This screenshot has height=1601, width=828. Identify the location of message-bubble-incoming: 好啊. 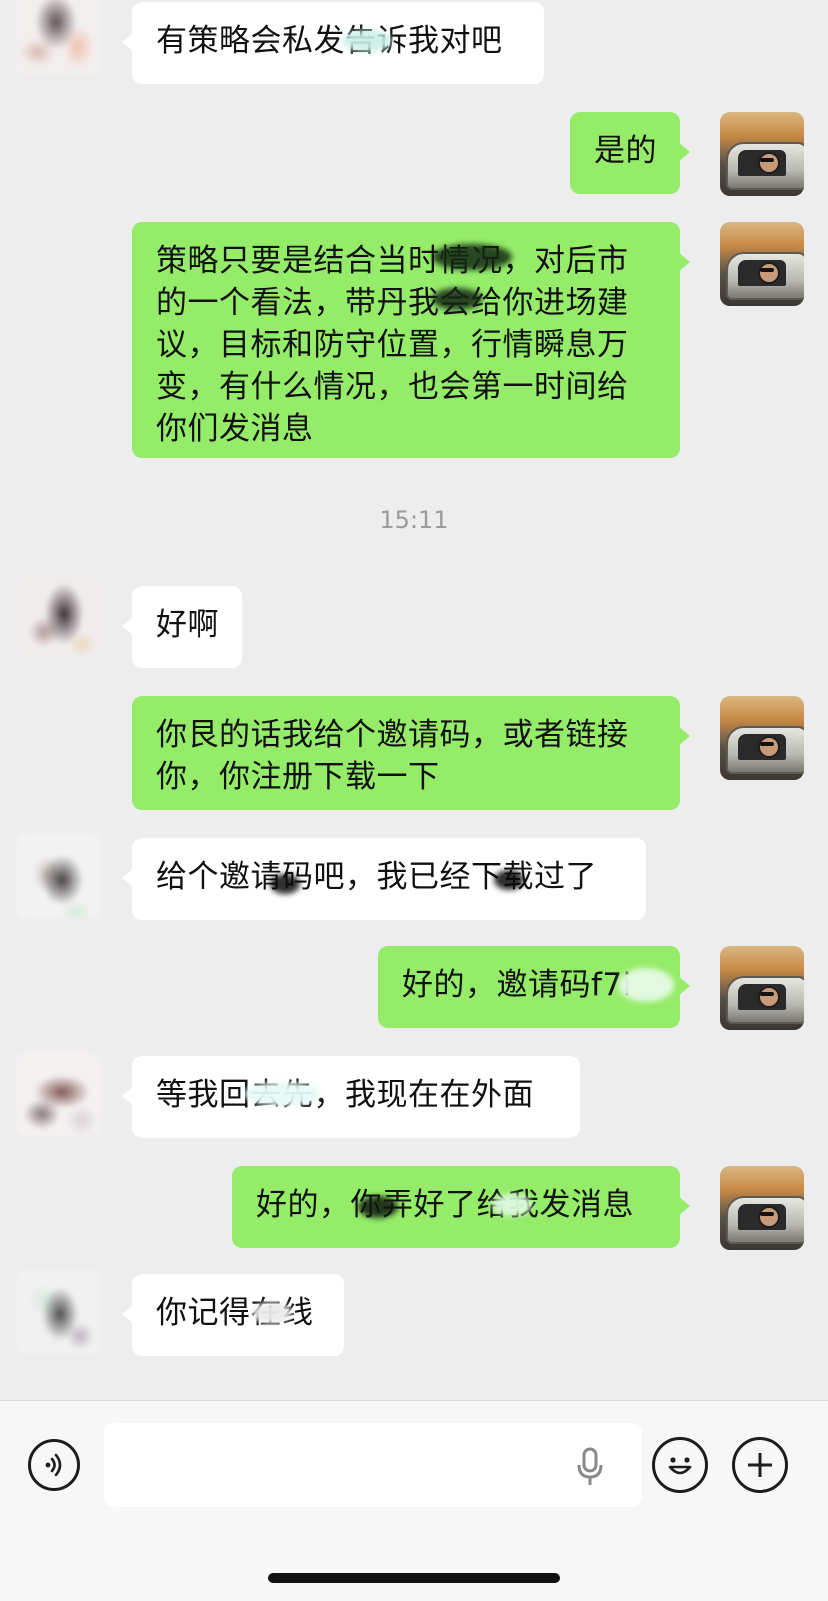
(182, 627).